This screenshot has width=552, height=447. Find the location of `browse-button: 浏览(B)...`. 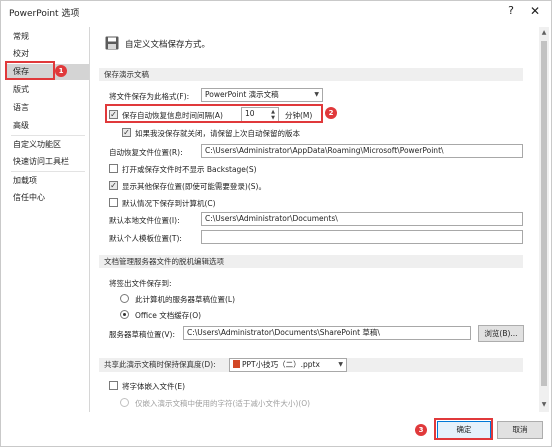

browse-button: 浏览(B)... is located at coordinates (501, 333).